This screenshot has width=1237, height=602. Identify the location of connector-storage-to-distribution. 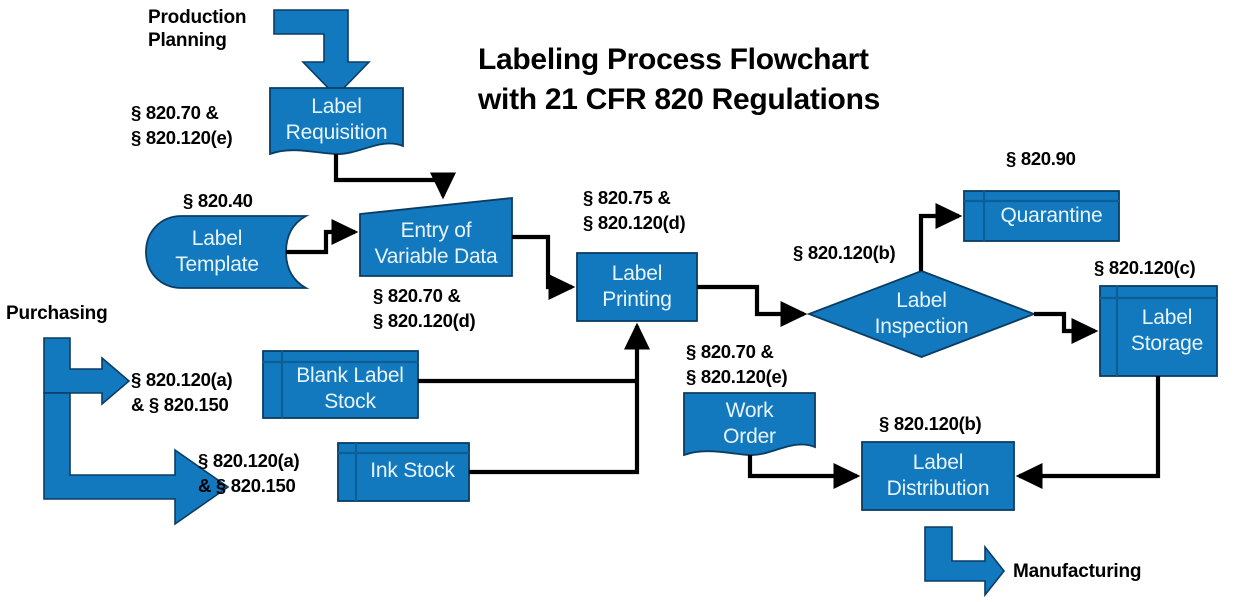
(1088, 433).